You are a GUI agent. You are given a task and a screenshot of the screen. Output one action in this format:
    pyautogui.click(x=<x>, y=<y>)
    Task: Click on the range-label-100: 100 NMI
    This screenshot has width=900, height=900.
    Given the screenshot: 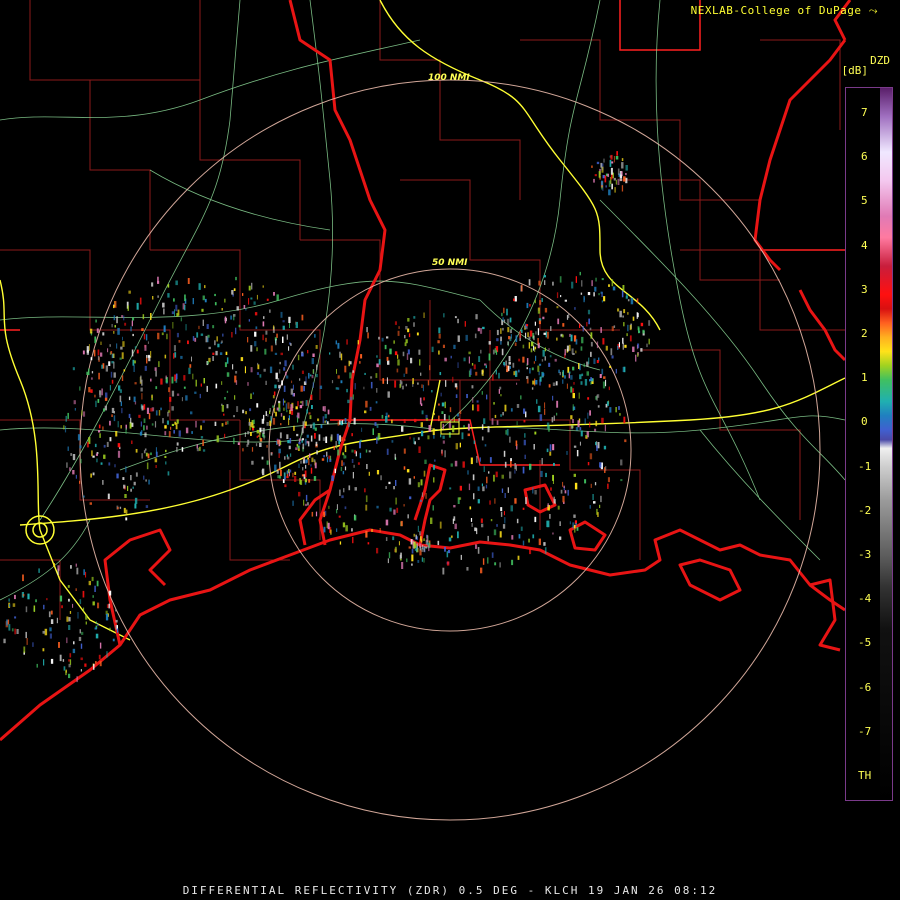 What is the action you would take?
    pyautogui.click(x=449, y=78)
    